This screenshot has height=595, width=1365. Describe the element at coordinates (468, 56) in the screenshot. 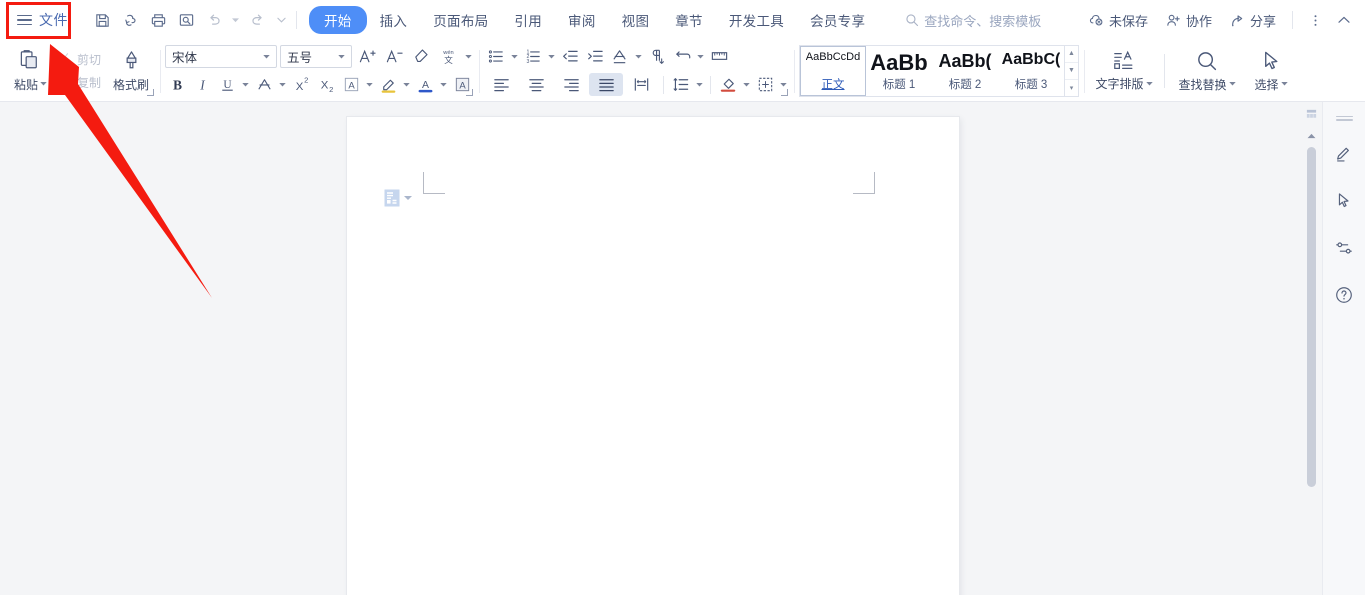

I see `pinyin-dropdown-caret` at that location.